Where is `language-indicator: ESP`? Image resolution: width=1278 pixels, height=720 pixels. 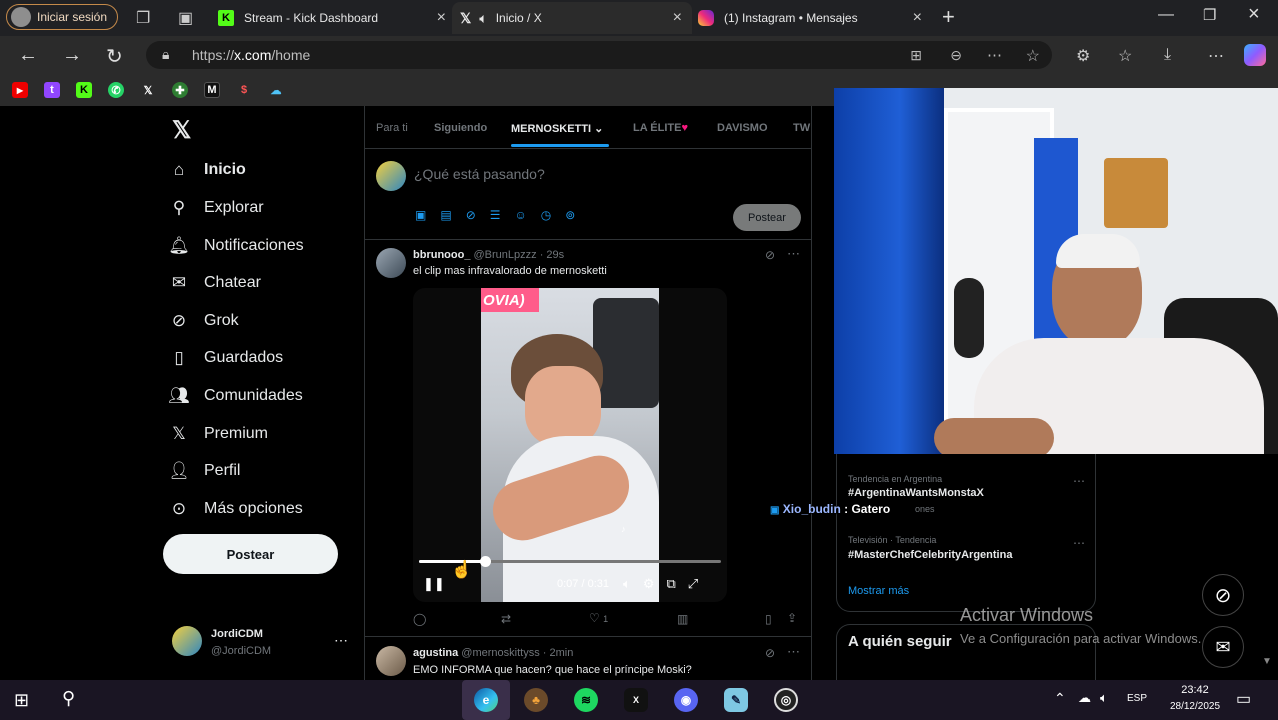
language-indicator: ESP is located at coordinates (1137, 698).